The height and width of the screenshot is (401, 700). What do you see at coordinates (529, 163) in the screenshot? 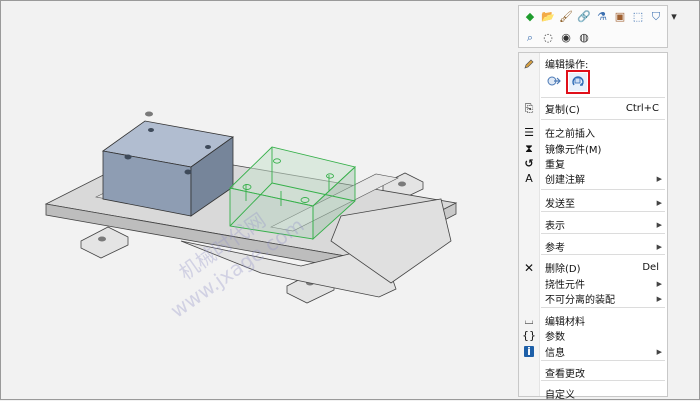
I see `repeat-icon: ↺` at bounding box center [529, 163].